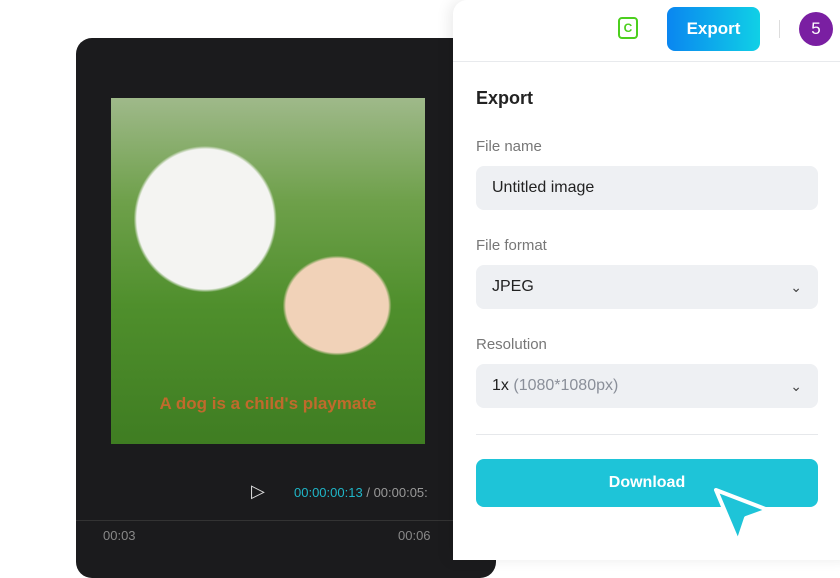 This screenshot has height=578, width=840. What do you see at coordinates (646, 31) in the screenshot?
I see `top-bar: C Export 5` at bounding box center [646, 31].